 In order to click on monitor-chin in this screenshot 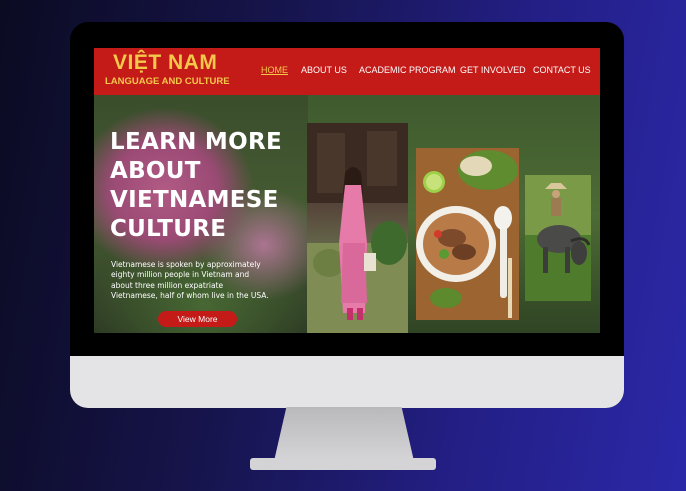, I will do `click(347, 382)`.